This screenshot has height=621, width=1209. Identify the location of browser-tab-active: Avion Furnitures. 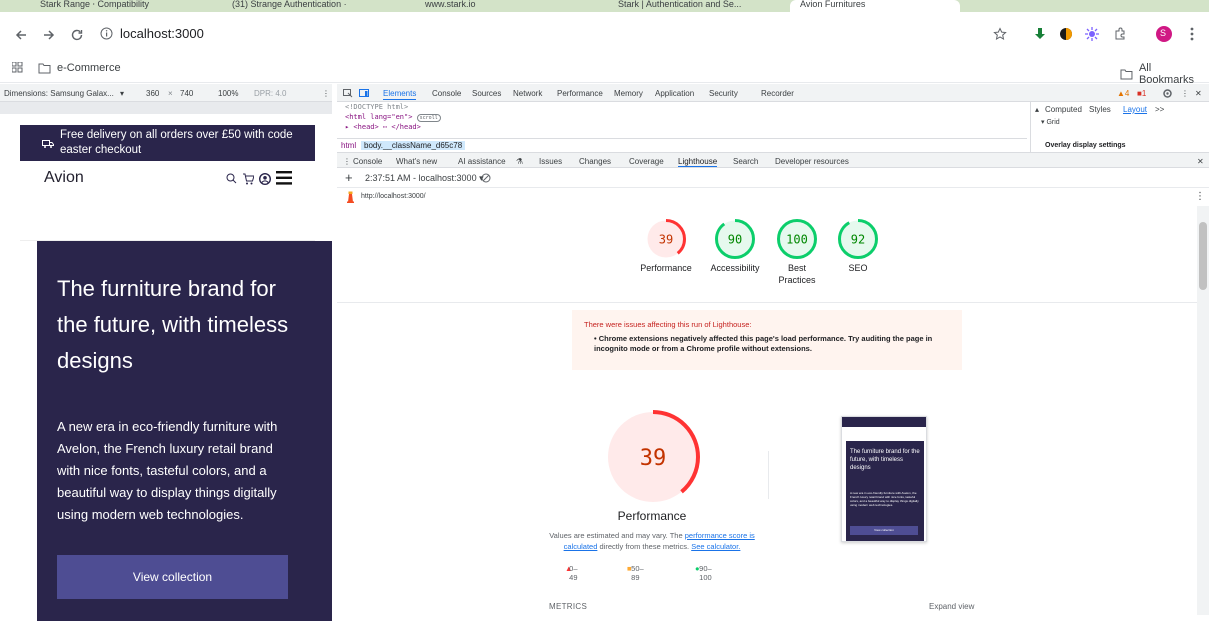
(875, 6).